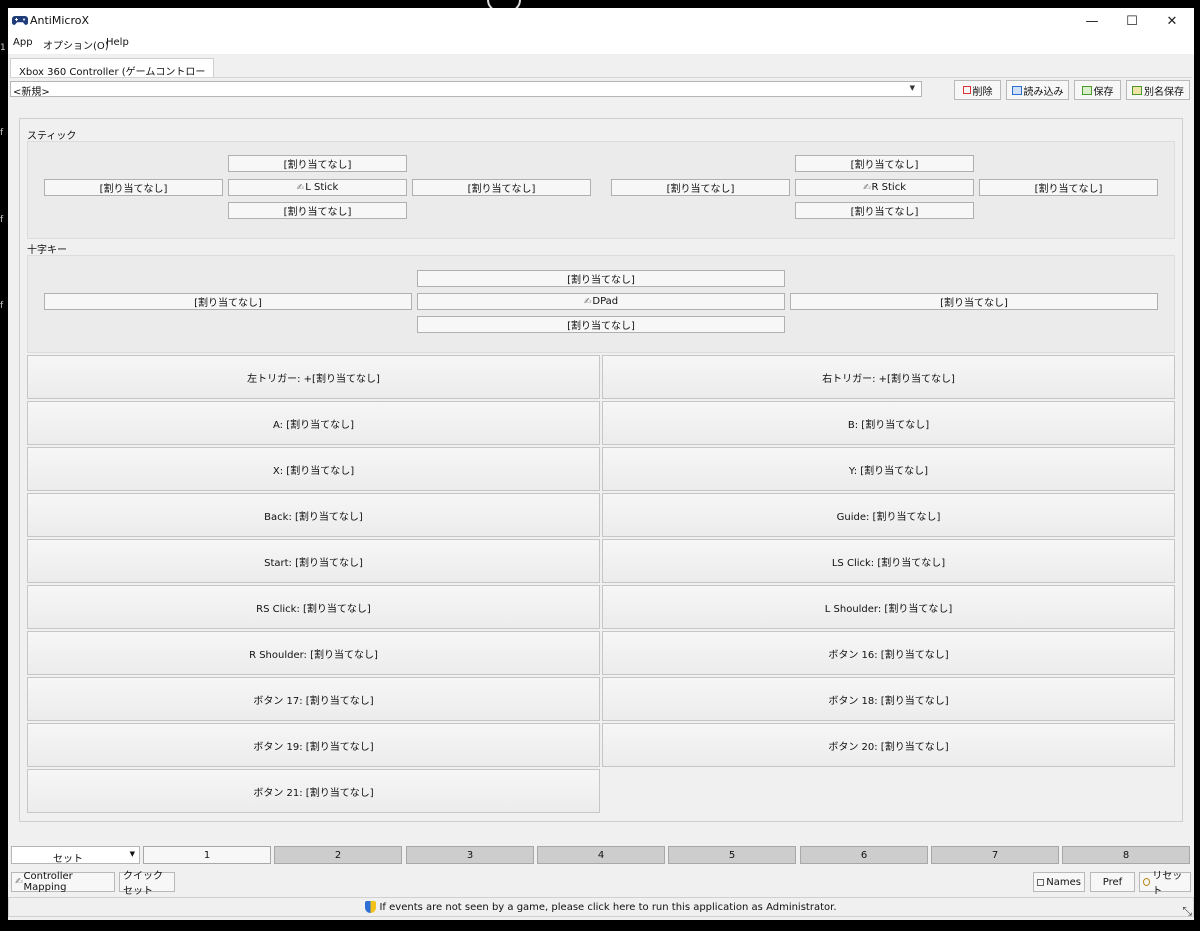  What do you see at coordinates (48, 882) in the screenshot?
I see `controller-mapping-label: Controller Mapping` at bounding box center [48, 882].